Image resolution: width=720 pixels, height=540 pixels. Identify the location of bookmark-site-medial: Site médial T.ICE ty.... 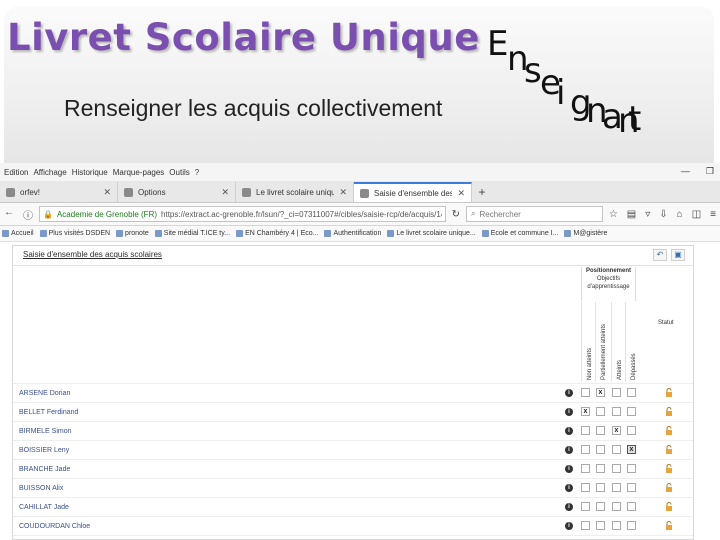
(192, 233).